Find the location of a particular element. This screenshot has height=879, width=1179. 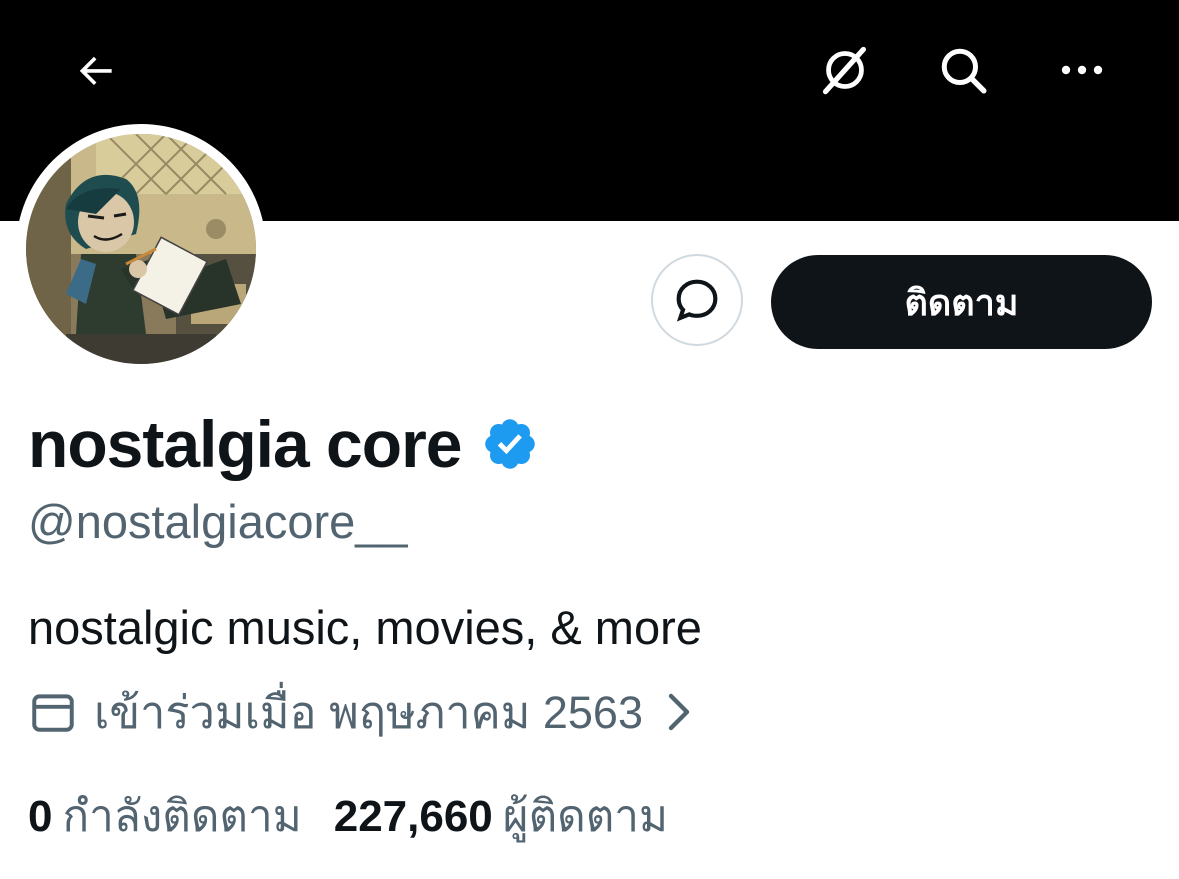

handle: @nostalgiacore__ is located at coordinates (218, 521).